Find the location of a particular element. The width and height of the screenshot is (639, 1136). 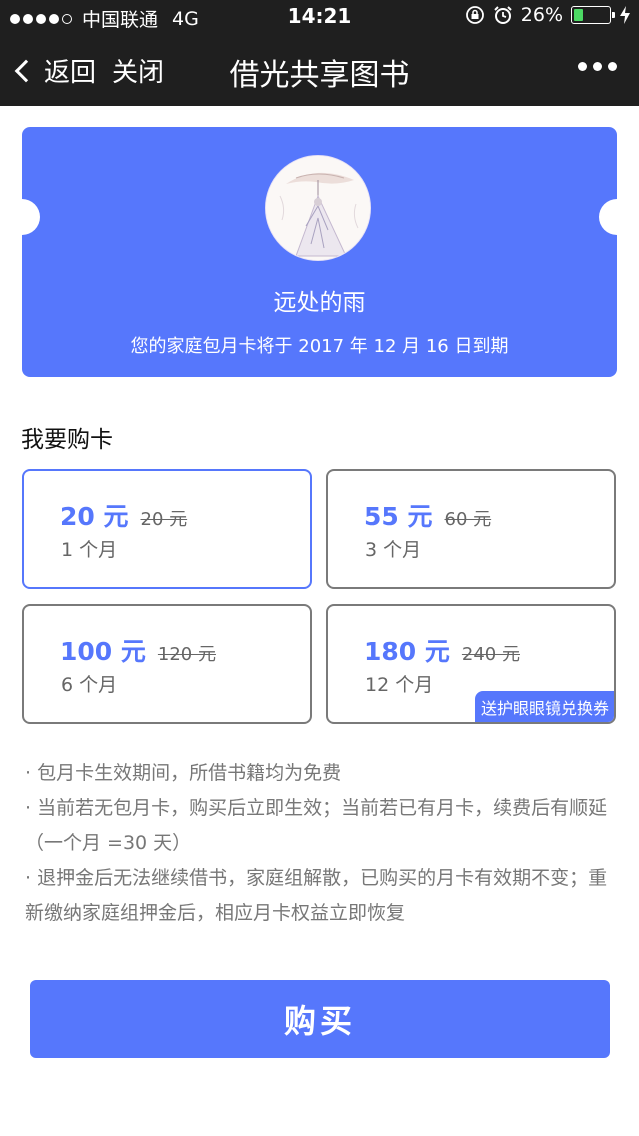

battery-icon is located at coordinates (593, 15).